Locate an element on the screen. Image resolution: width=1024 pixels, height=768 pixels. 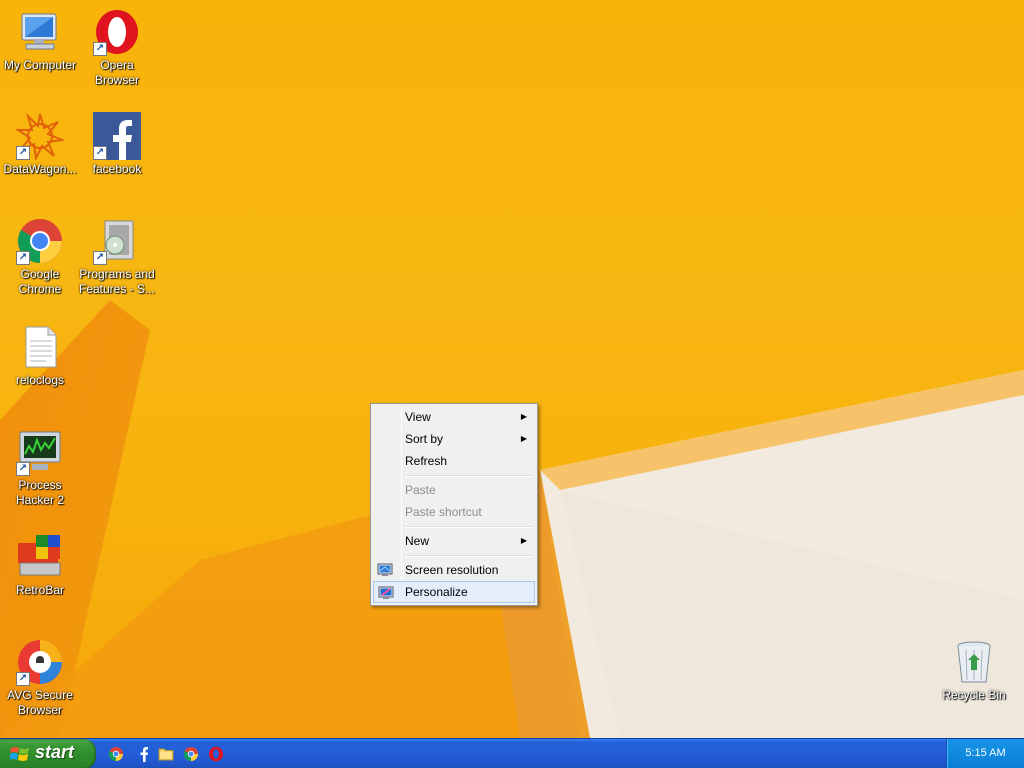
menu-item-label: Sort by is located at coordinates (424, 439).